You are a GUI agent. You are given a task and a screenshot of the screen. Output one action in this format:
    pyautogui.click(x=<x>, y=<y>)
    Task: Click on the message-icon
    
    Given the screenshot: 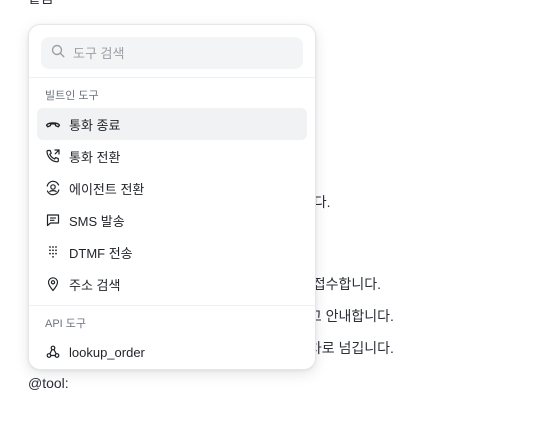 What is the action you would take?
    pyautogui.click(x=53, y=220)
    